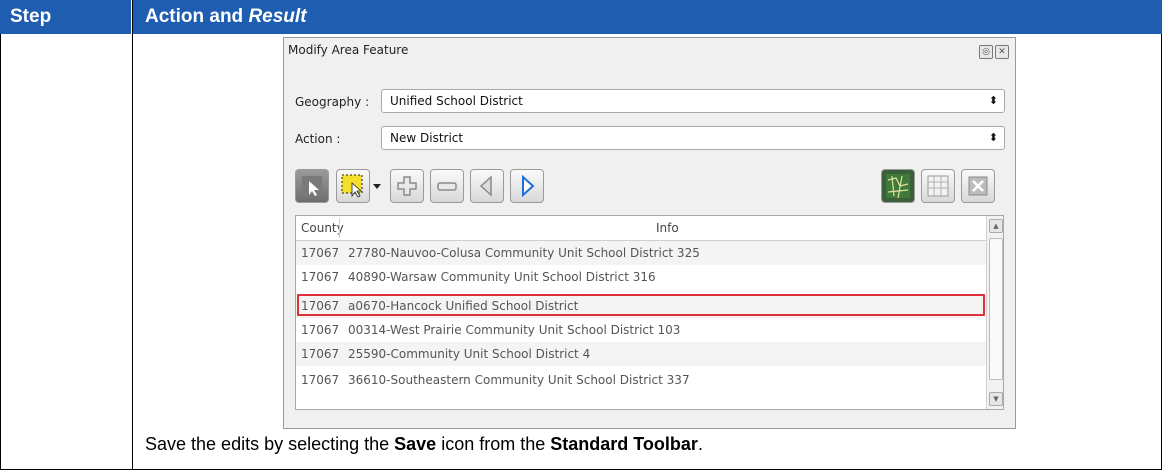 The height and width of the screenshot is (470, 1162). Describe the element at coordinates (700, 444) in the screenshot. I see `caption-text: .` at that location.